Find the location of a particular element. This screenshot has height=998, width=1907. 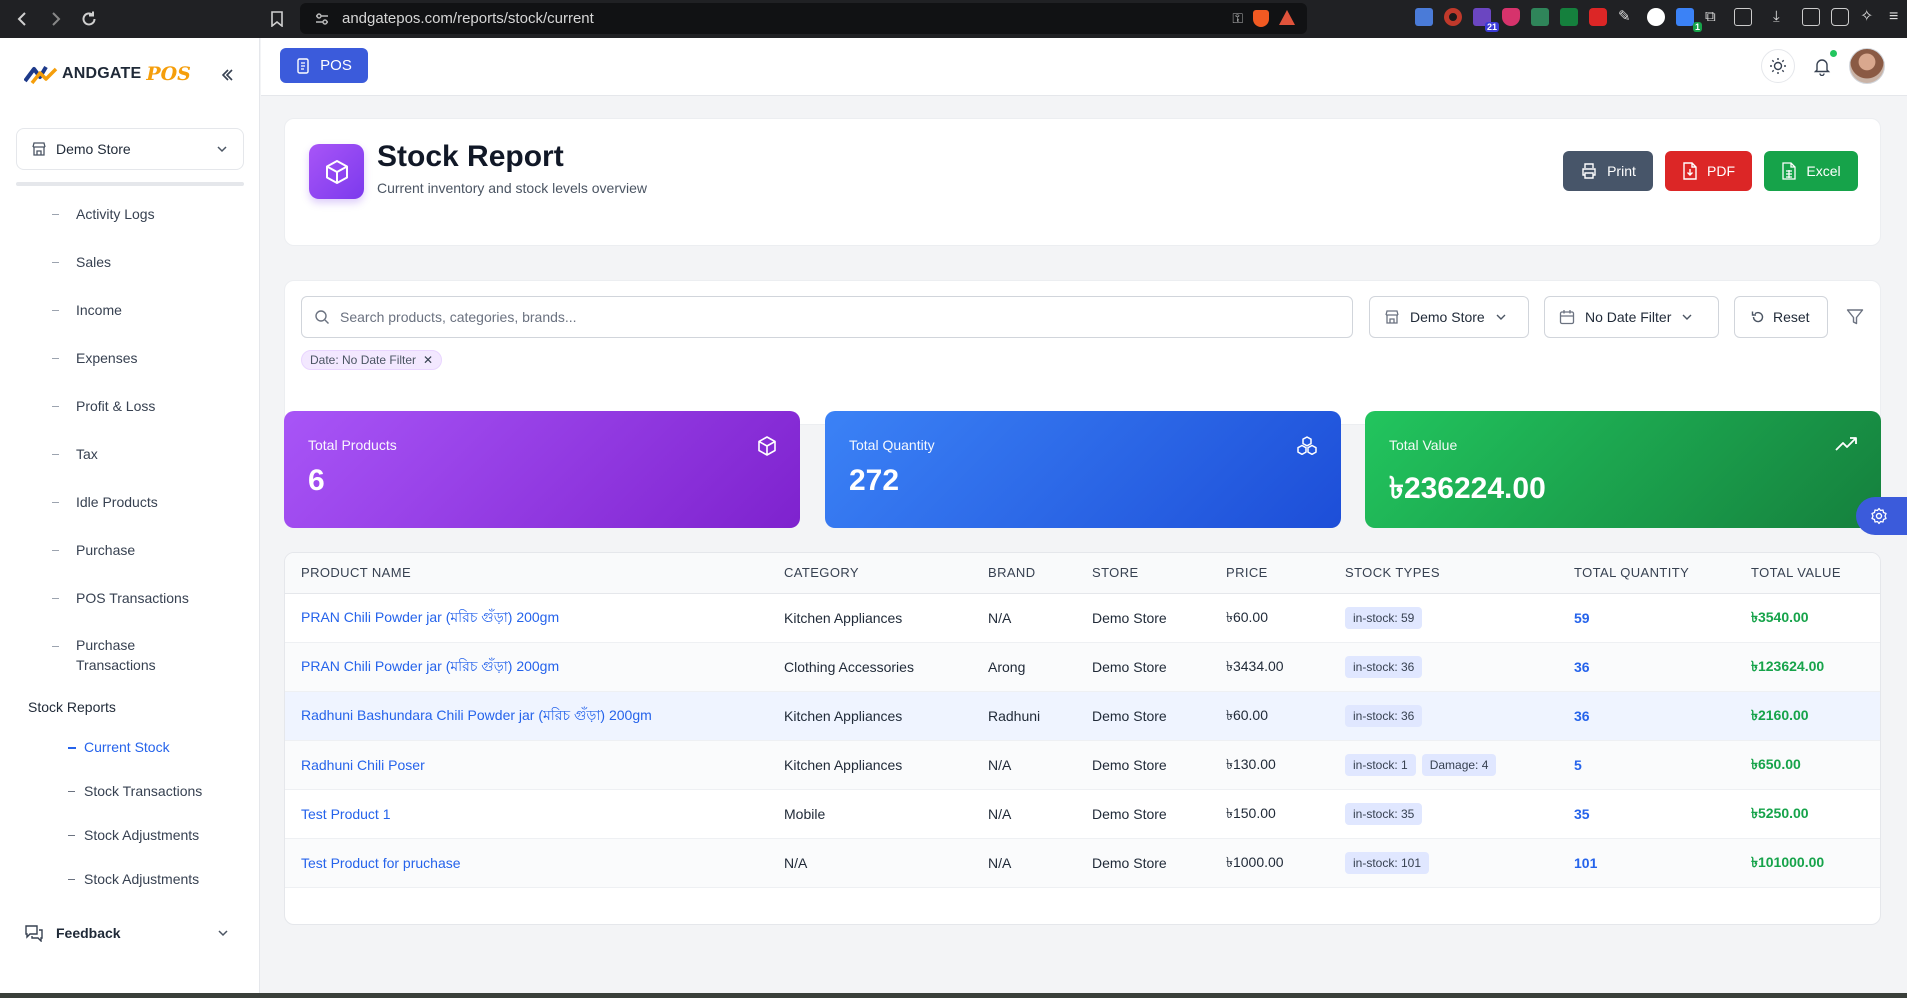

sidebar-item-expenses: Expenses is located at coordinates (130, 358).